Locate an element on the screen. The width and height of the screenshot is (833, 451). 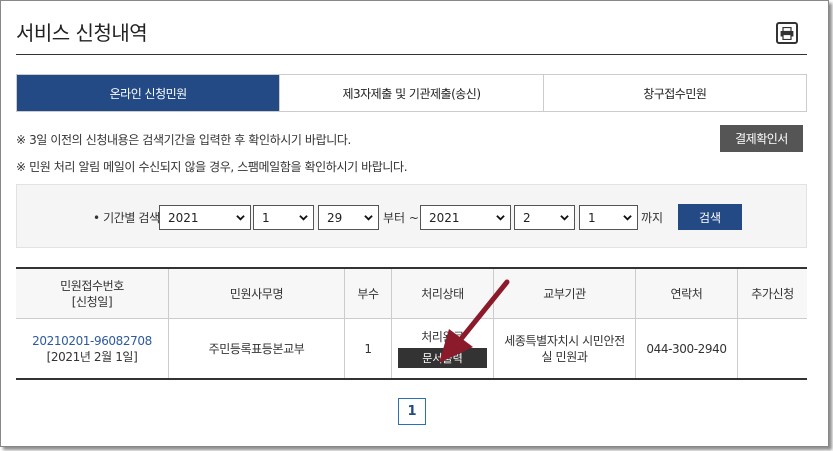
status-text: 처리완료 is located at coordinates (442, 337).